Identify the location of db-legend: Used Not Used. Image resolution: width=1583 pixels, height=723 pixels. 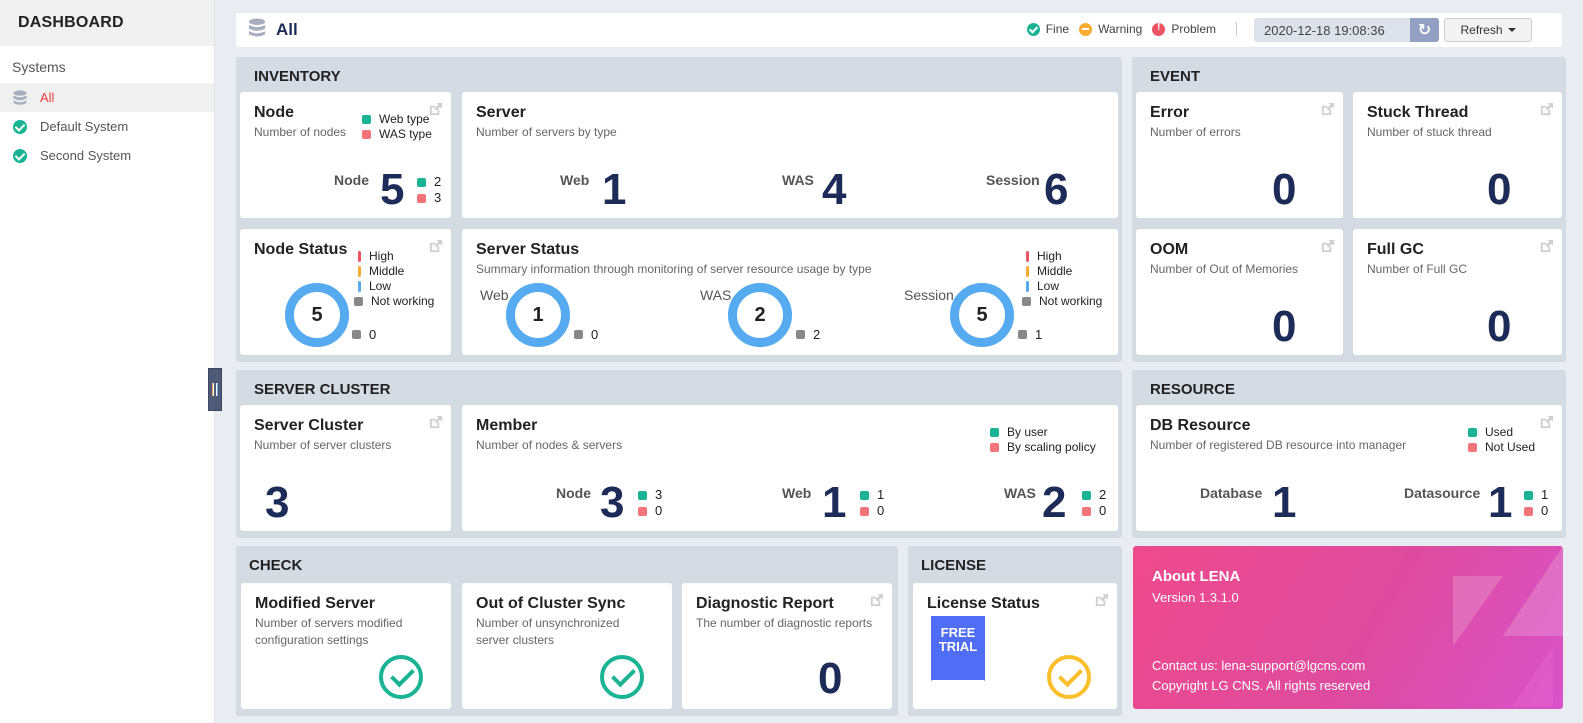
(1501, 440).